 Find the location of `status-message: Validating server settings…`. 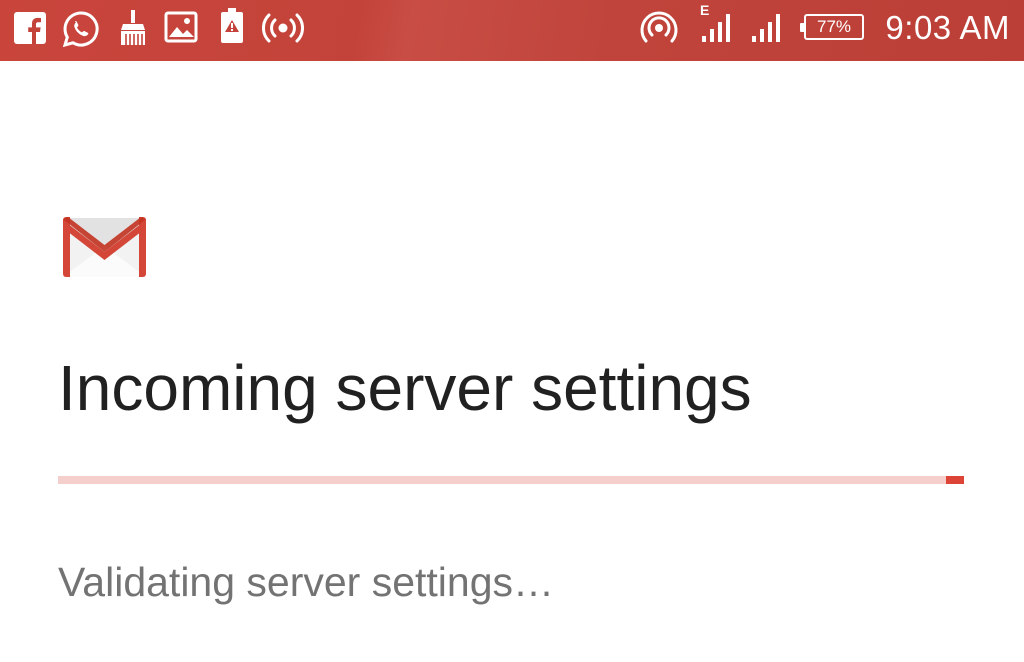

status-message: Validating server settings… is located at coordinates (306, 582).